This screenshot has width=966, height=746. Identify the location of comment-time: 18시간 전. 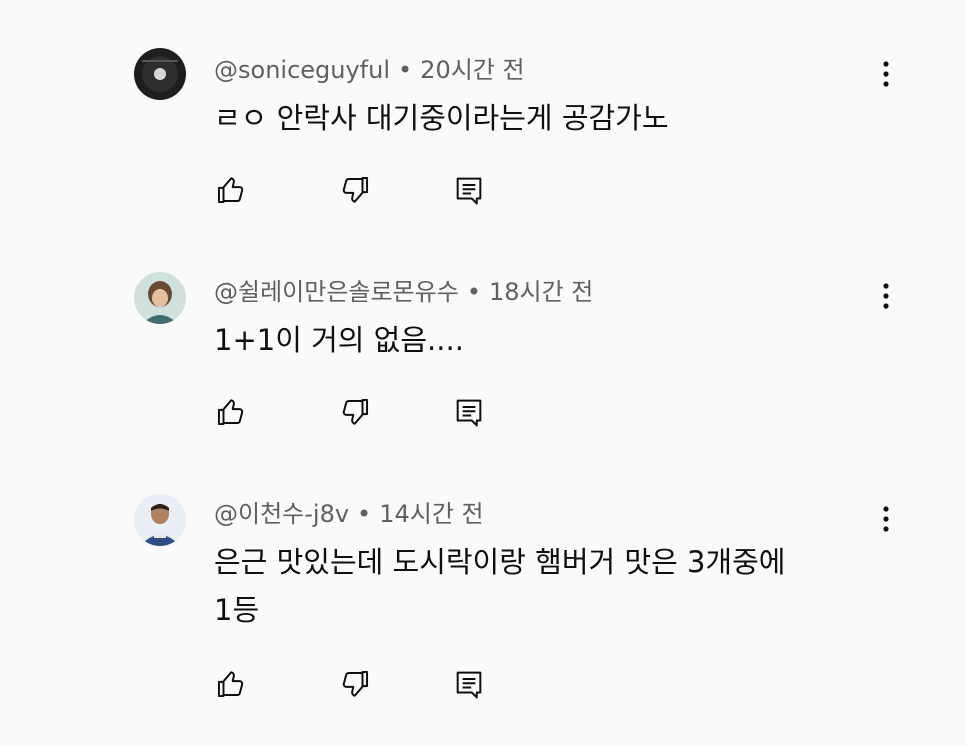
(541, 292).